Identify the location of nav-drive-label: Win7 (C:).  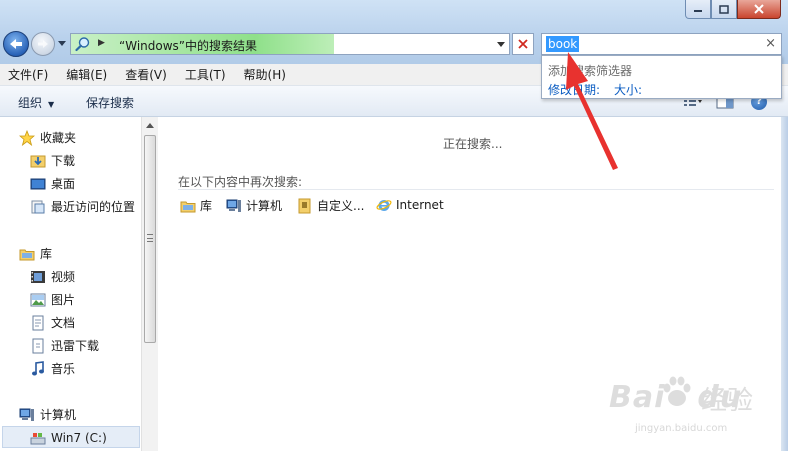
(79, 438).